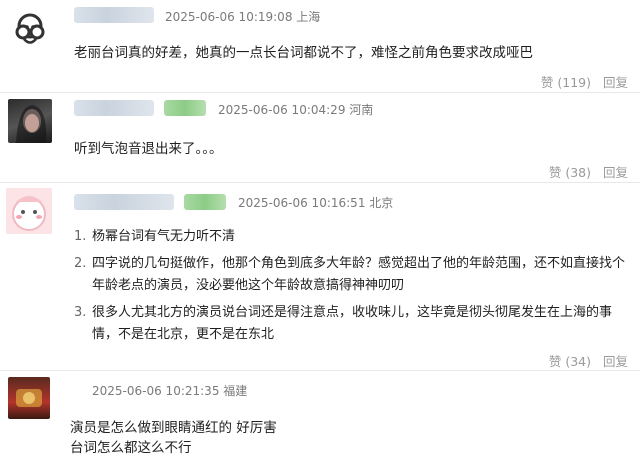  What do you see at coordinates (248, 285) in the screenshot?
I see `list-item-line: 年龄老点的演员，没必要他这个年龄故意搞得神神叨叨` at bounding box center [248, 285].